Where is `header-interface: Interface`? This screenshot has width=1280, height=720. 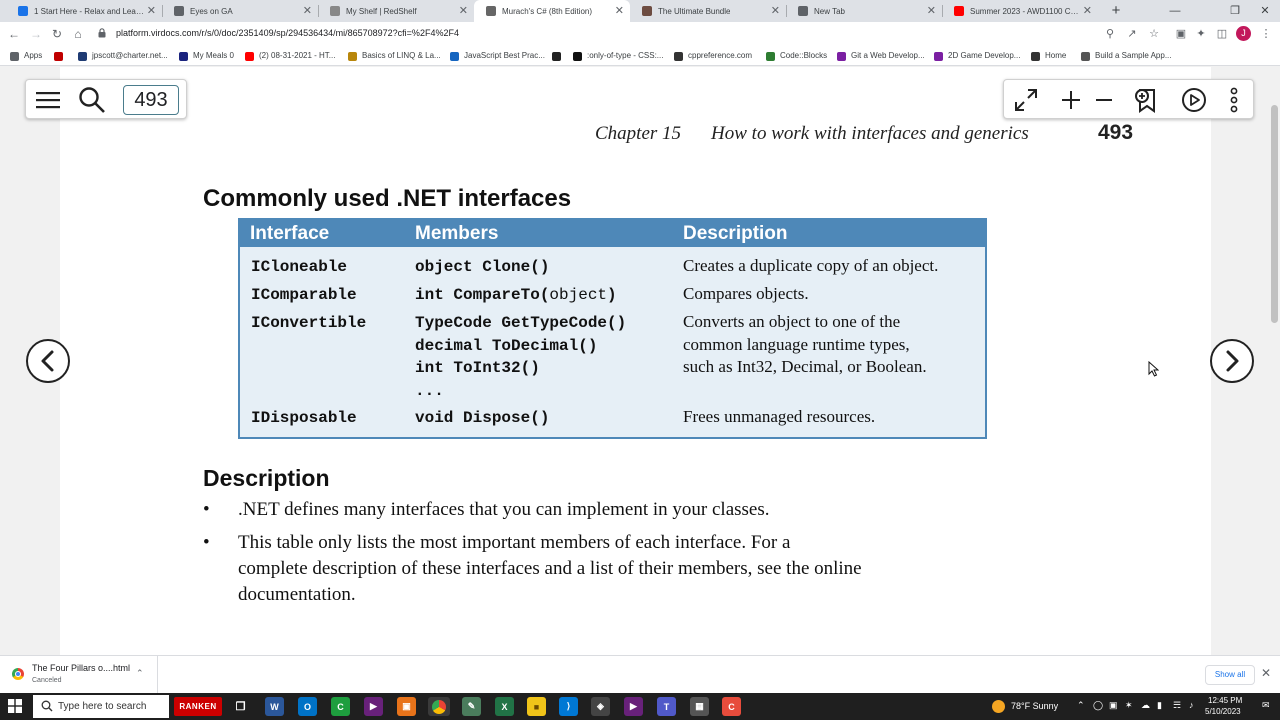
header-interface: Interface is located at coordinates (290, 233).